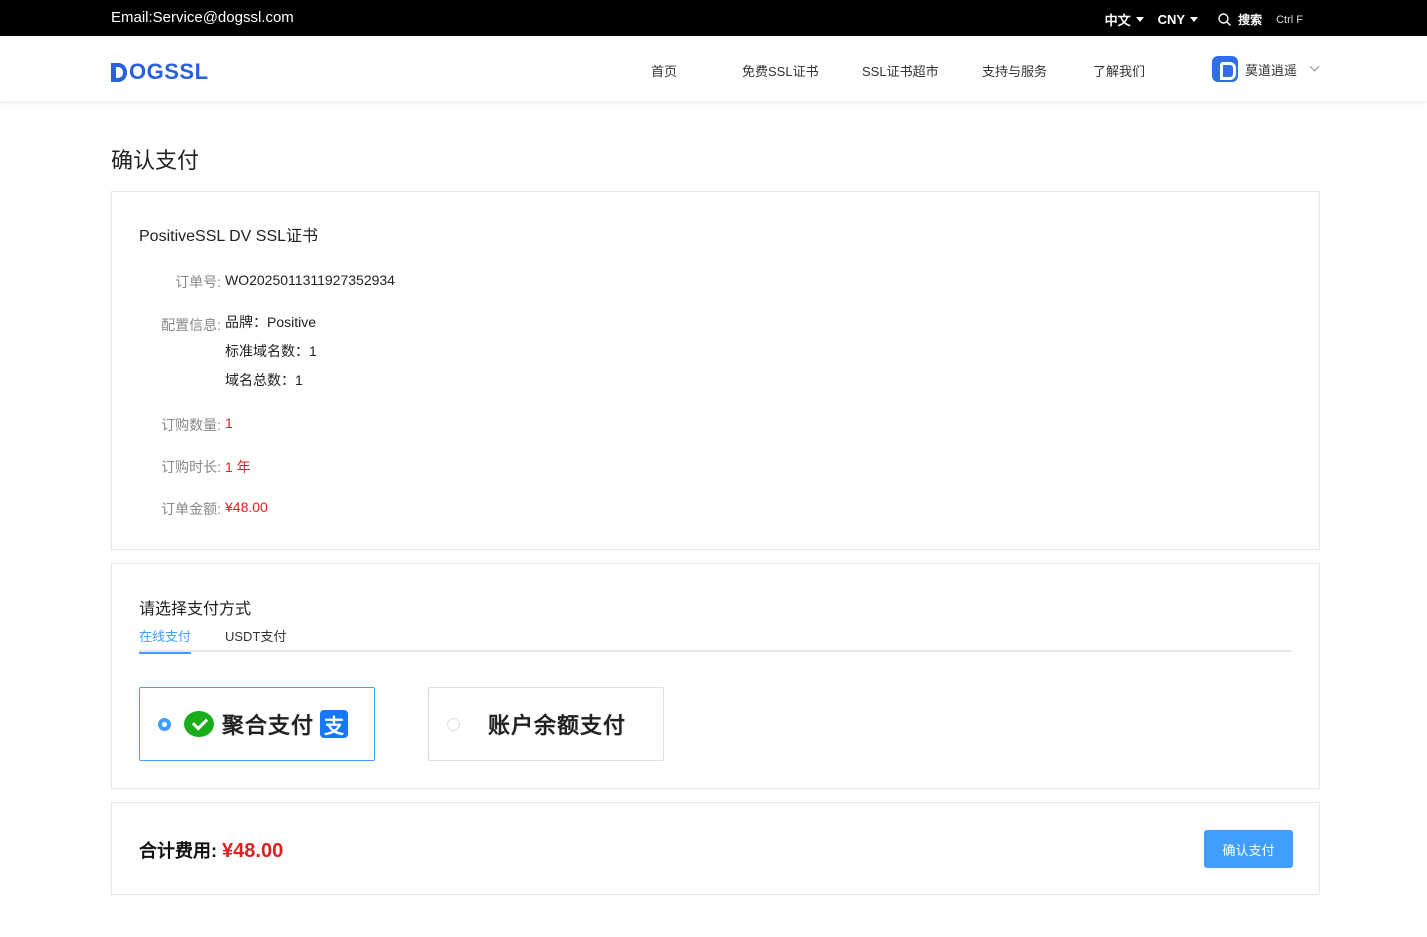  I want to click on order-number-row: 订单号: WO2025011311927352934, so click(253, 282).